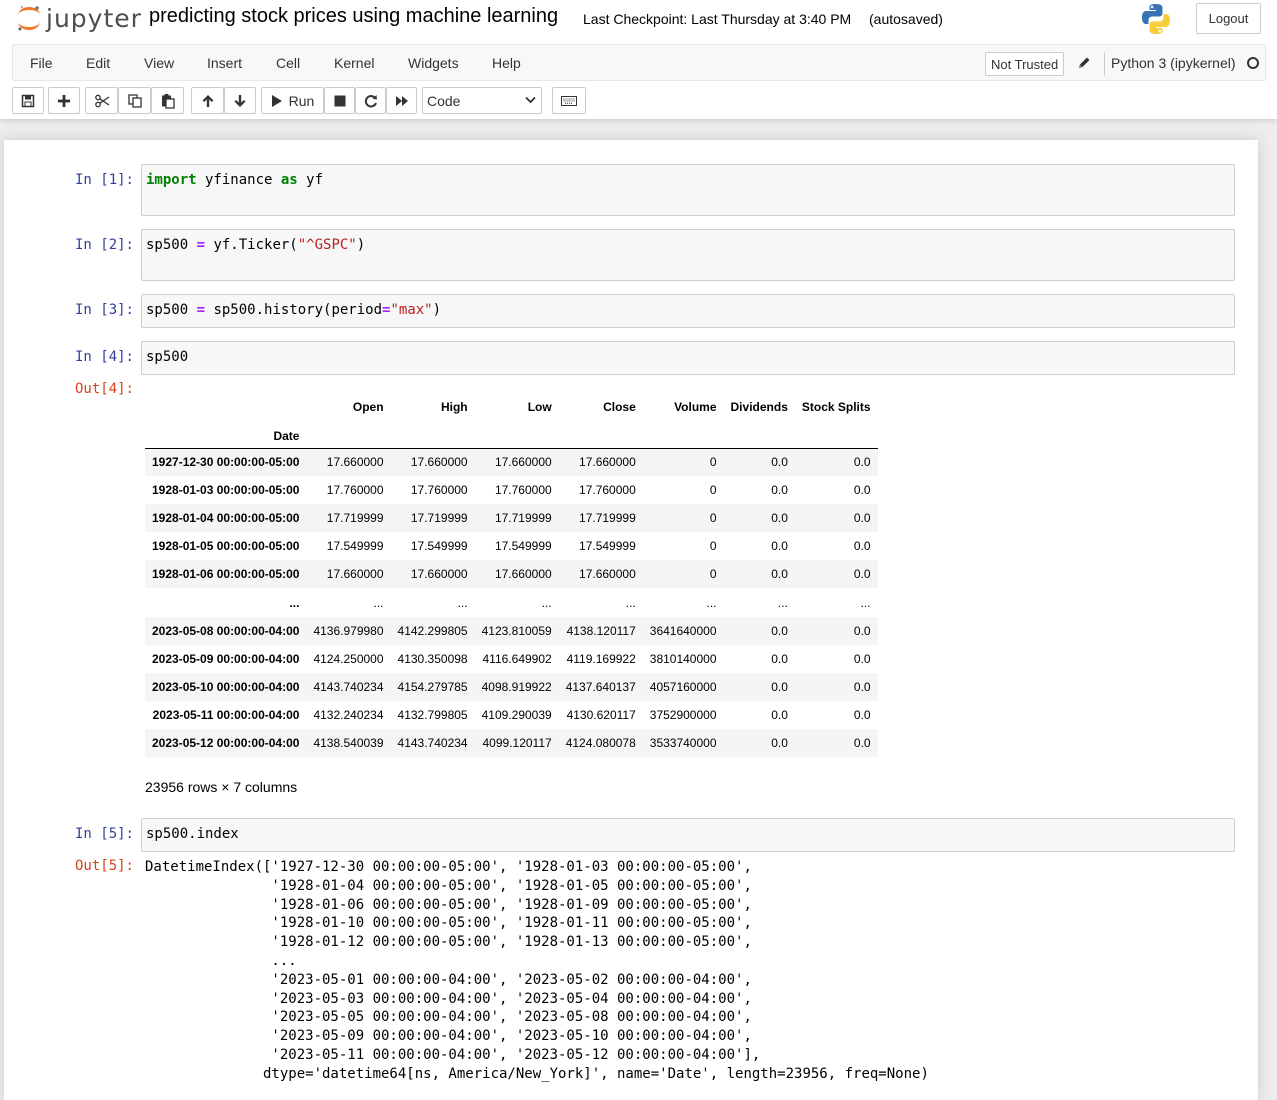 The width and height of the screenshot is (1277, 1100). I want to click on cut-icon, so click(101, 100).